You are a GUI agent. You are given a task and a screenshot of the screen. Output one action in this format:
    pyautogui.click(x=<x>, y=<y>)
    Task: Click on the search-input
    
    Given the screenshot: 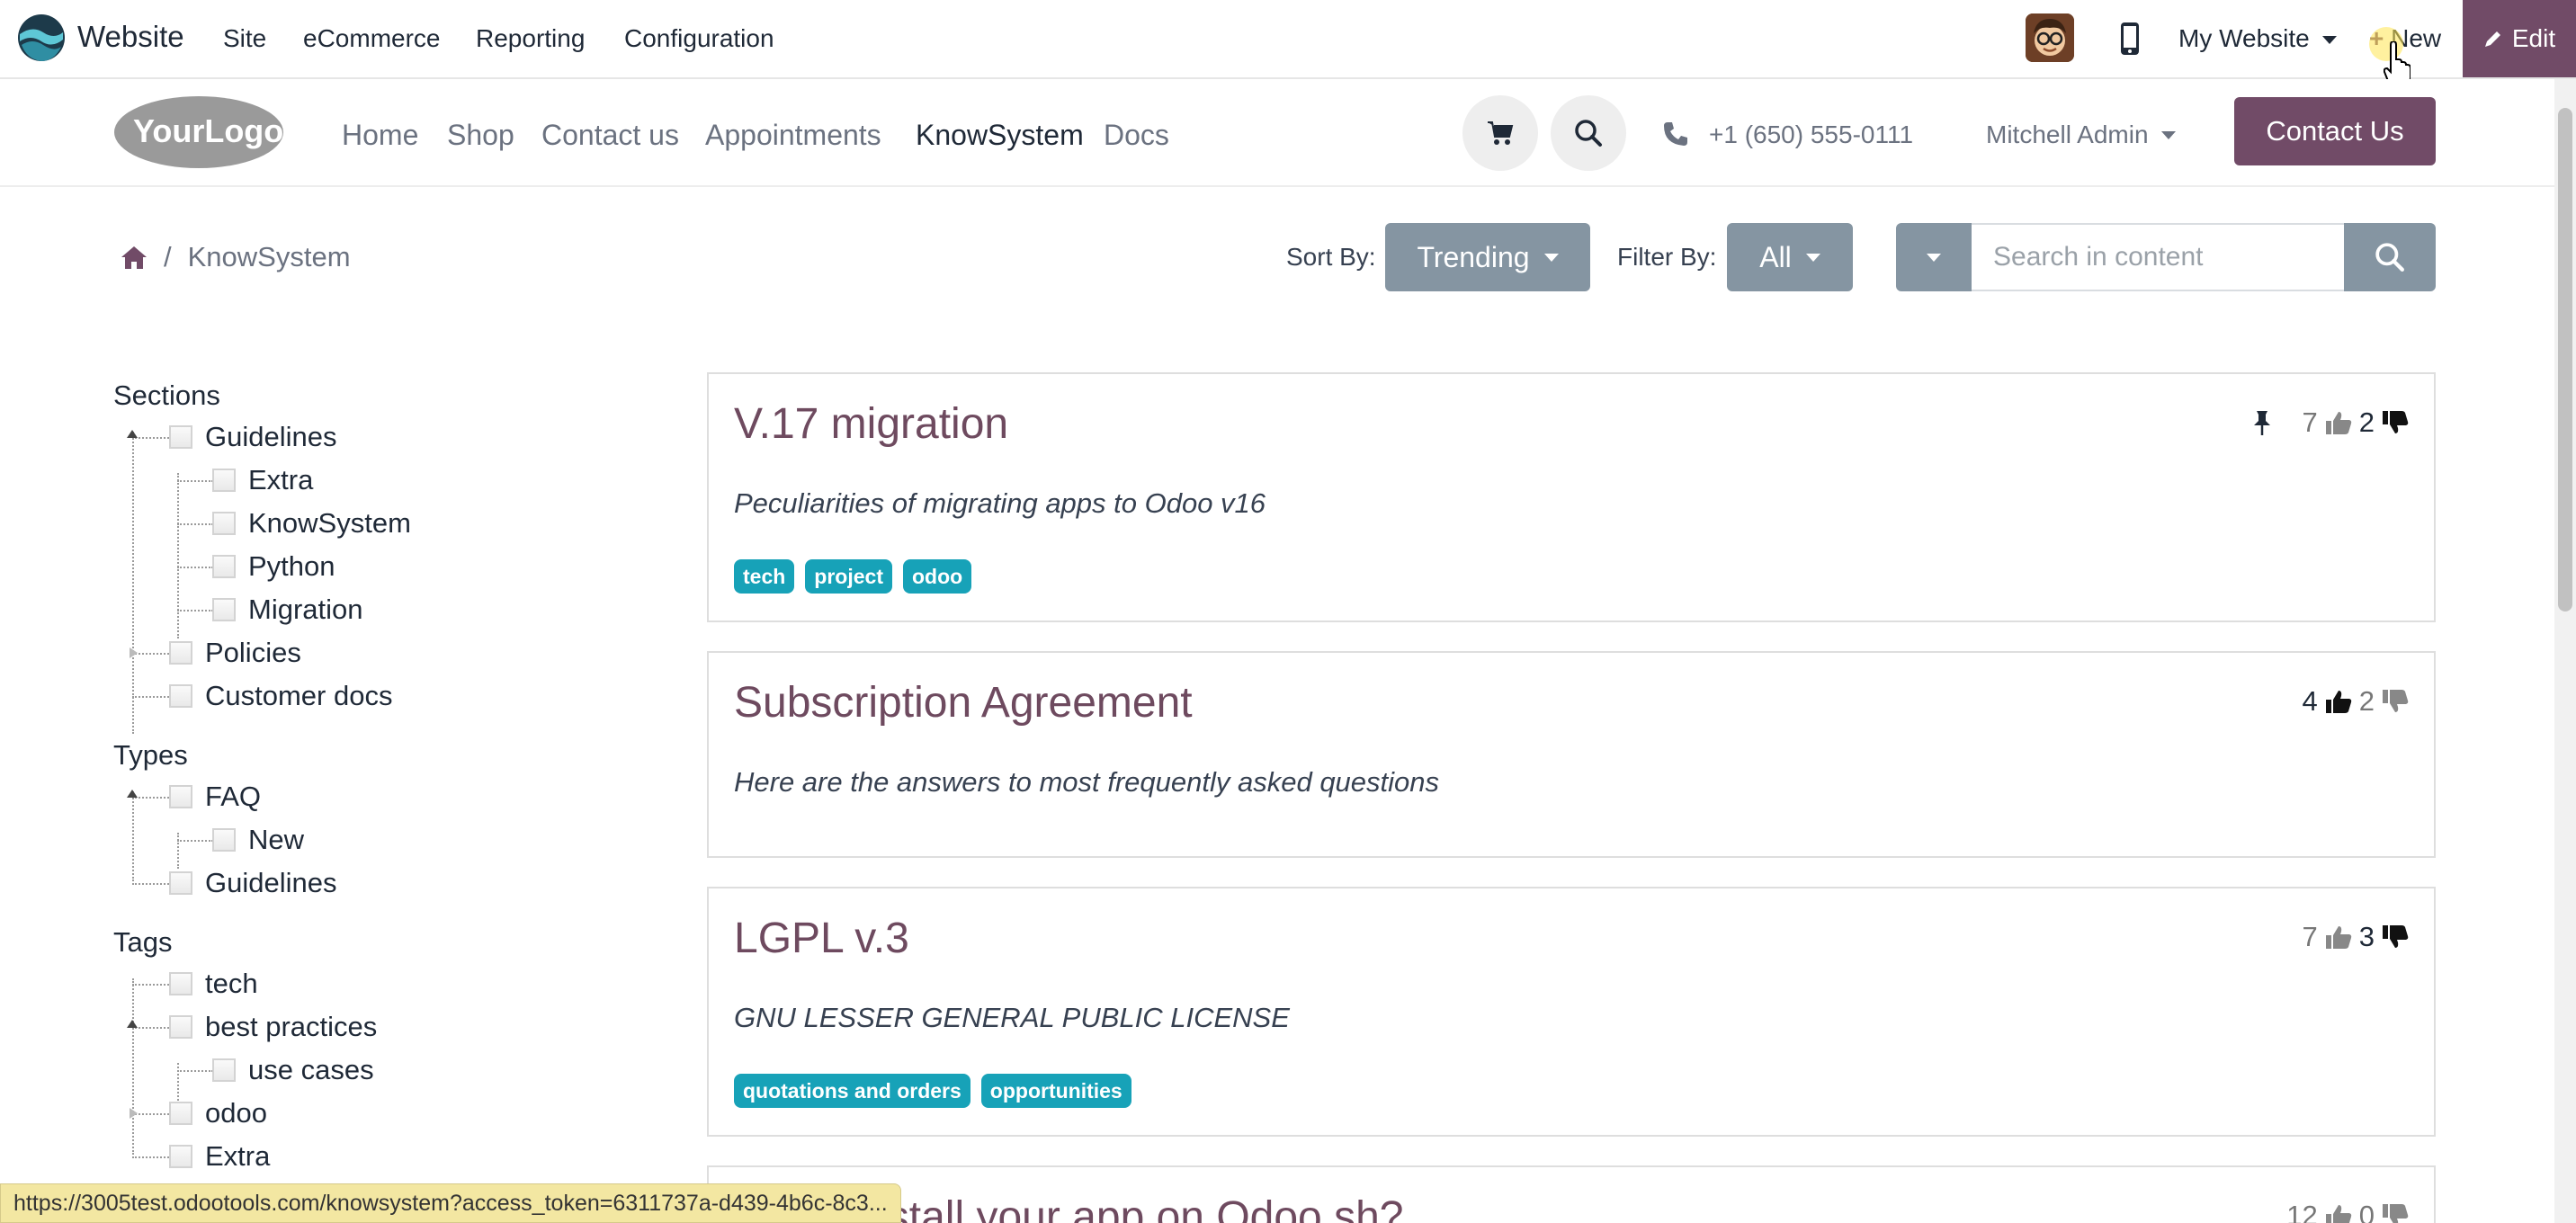 What is the action you would take?
    pyautogui.click(x=2158, y=257)
    